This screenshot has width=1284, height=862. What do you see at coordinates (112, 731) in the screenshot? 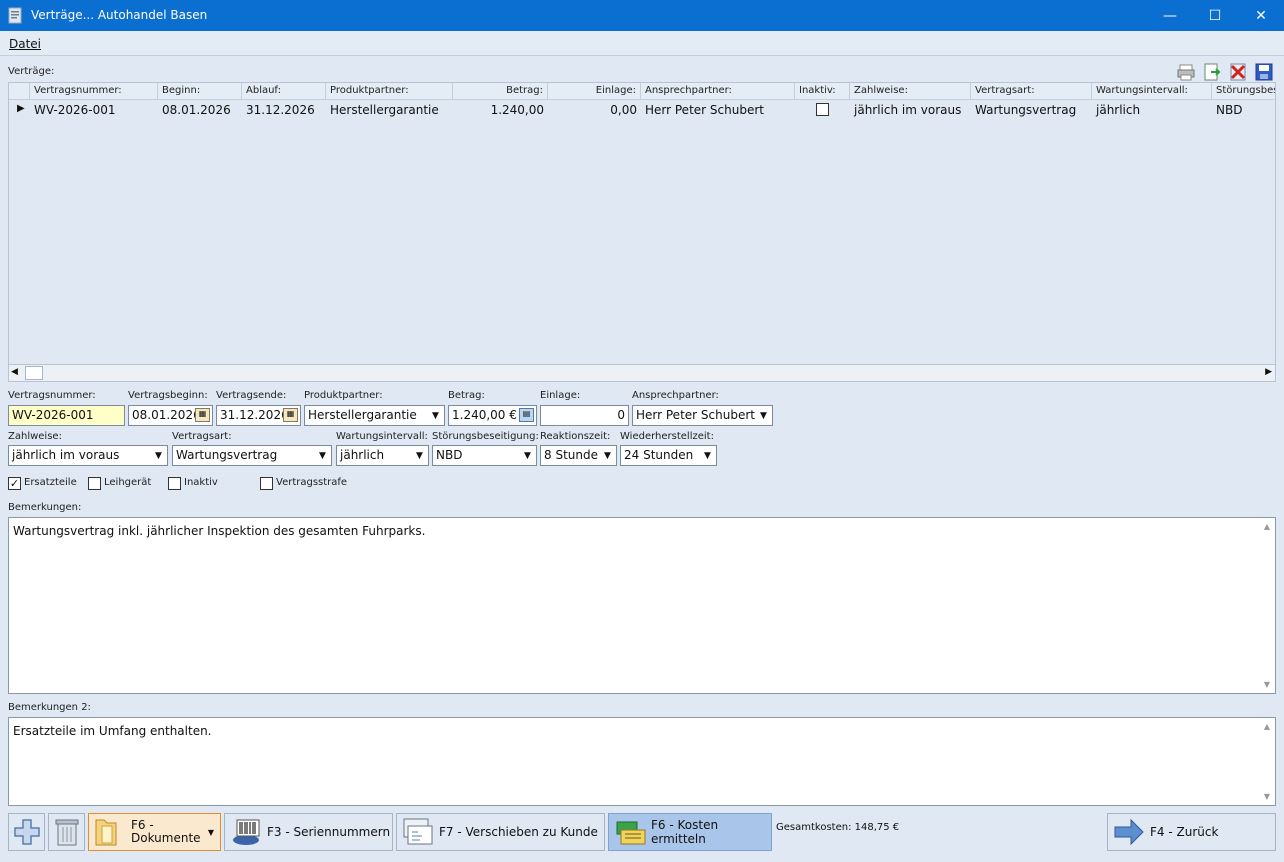
I see `bemerkungen2-text: Ersatzteile im Umfang enthalten.` at bounding box center [112, 731].